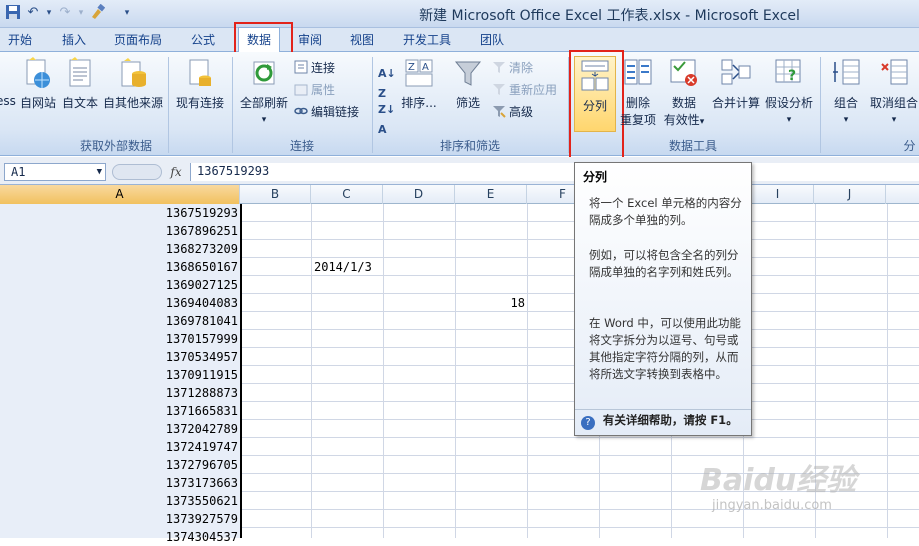  What do you see at coordinates (419, 194) in the screenshot?
I see `column-header-d: D` at bounding box center [419, 194].